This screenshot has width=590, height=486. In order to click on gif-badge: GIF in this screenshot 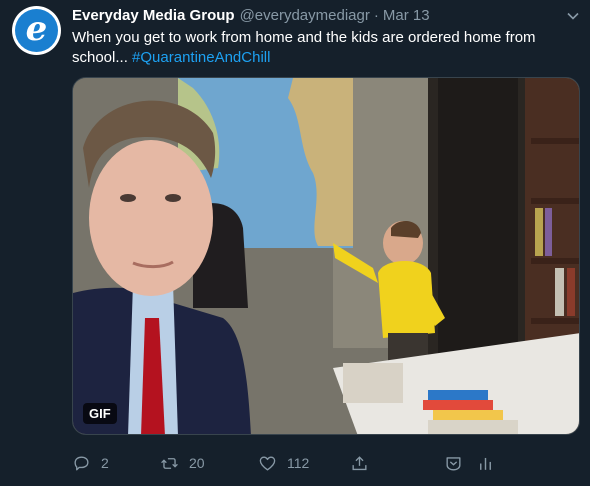, I will do `click(100, 413)`.